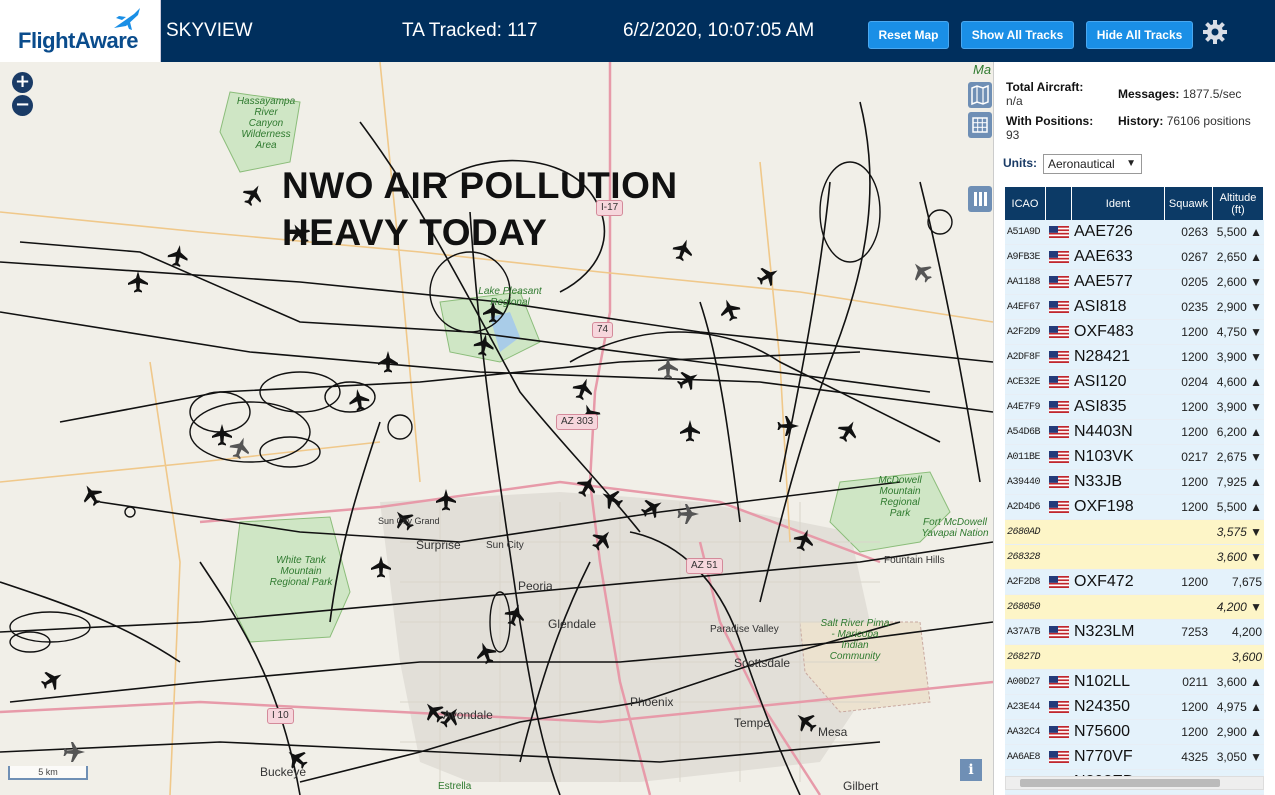 The height and width of the screenshot is (795, 1275). Describe the element at coordinates (1134, 632) in the screenshot. I see `table-row: A37A7B N323LM 7253 4,200` at that location.